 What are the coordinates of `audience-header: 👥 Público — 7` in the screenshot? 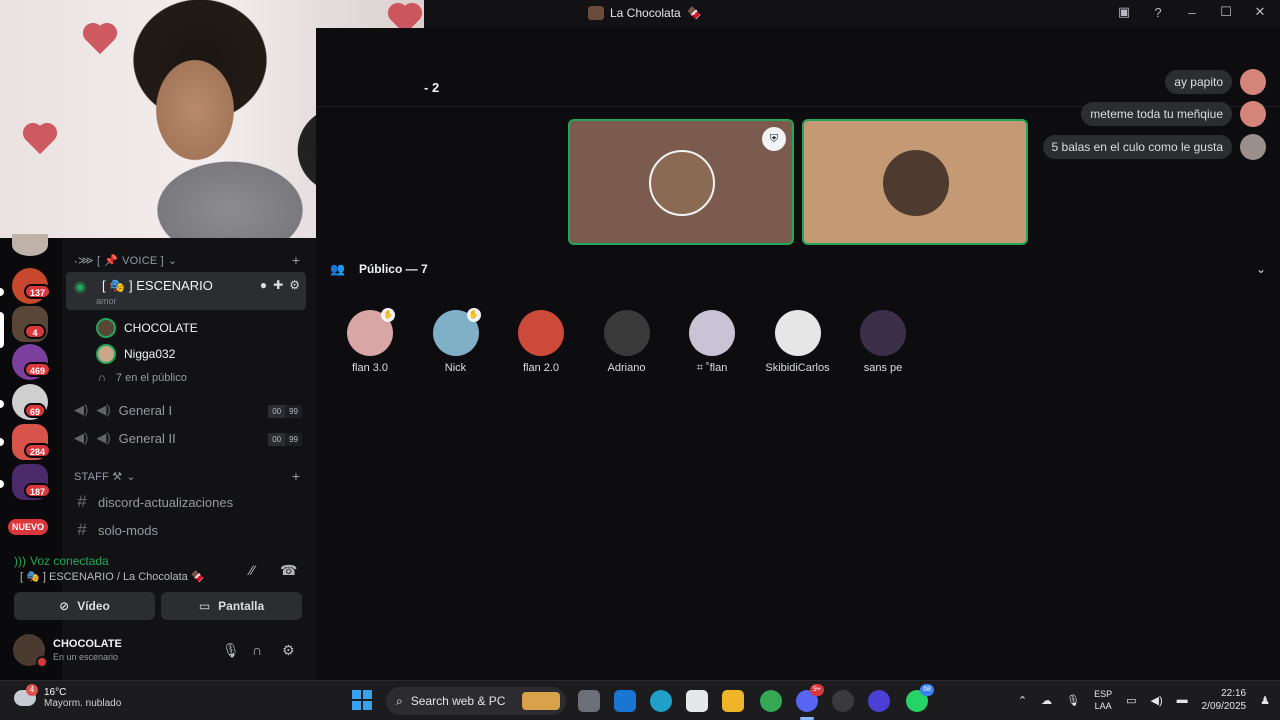 It's located at (379, 269).